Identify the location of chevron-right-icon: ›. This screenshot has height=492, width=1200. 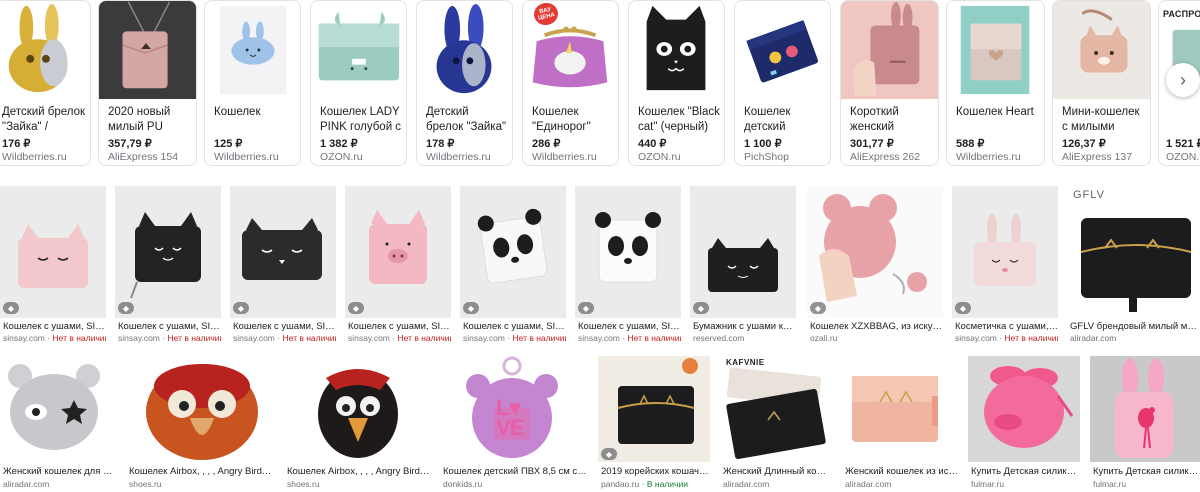
(1183, 80).